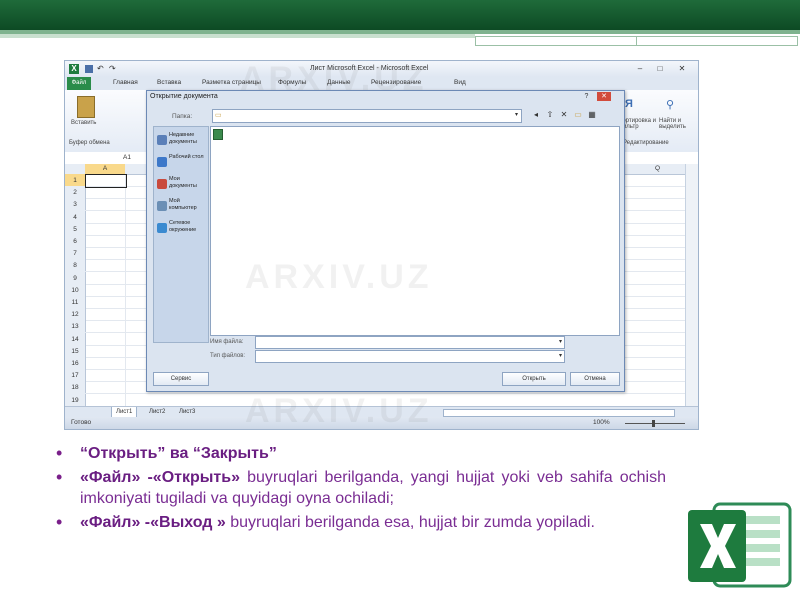 This screenshot has height=600, width=800. What do you see at coordinates (162, 162) in the screenshot?
I see `desktop-icon` at bounding box center [162, 162].